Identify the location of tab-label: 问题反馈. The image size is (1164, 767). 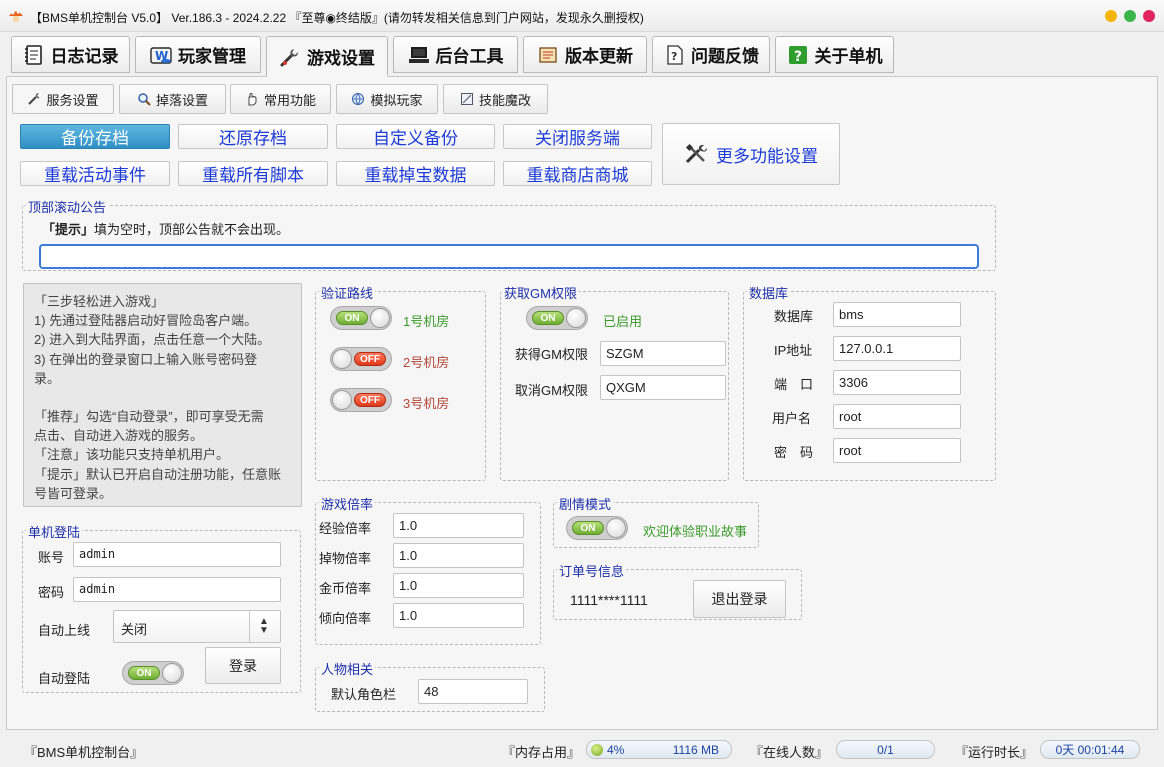
(725, 56).